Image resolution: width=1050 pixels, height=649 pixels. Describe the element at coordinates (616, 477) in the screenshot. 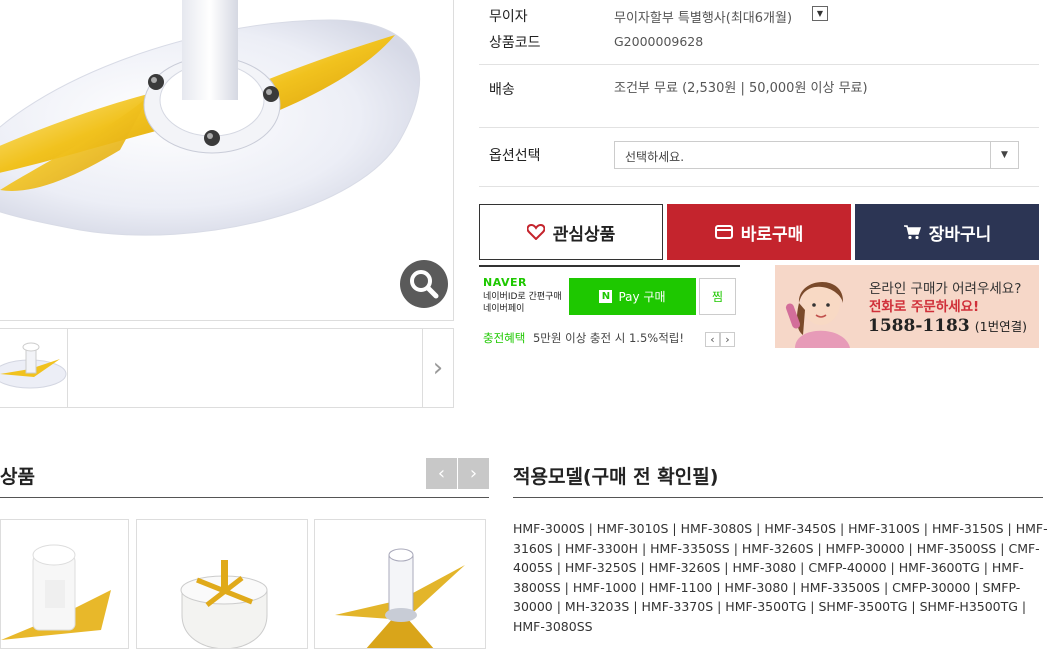

I see `applicable-models-title: 적용모델(구매 전 확인필)` at that location.